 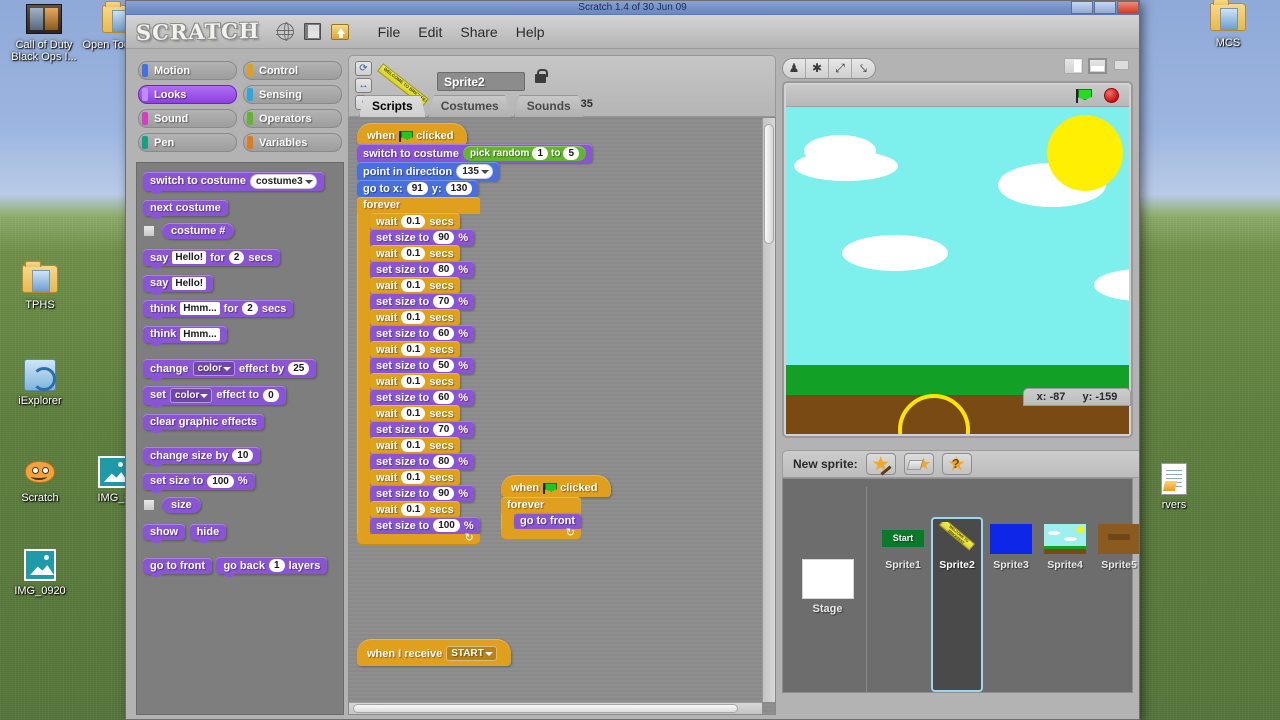 I want to click on effect-amount-input: 0, so click(x=271, y=395).